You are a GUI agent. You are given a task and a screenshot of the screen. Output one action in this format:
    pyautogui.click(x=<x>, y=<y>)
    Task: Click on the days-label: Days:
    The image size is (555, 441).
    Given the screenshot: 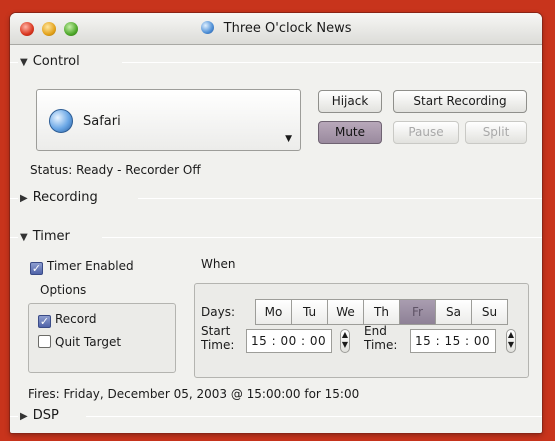 What is the action you would take?
    pyautogui.click(x=218, y=312)
    